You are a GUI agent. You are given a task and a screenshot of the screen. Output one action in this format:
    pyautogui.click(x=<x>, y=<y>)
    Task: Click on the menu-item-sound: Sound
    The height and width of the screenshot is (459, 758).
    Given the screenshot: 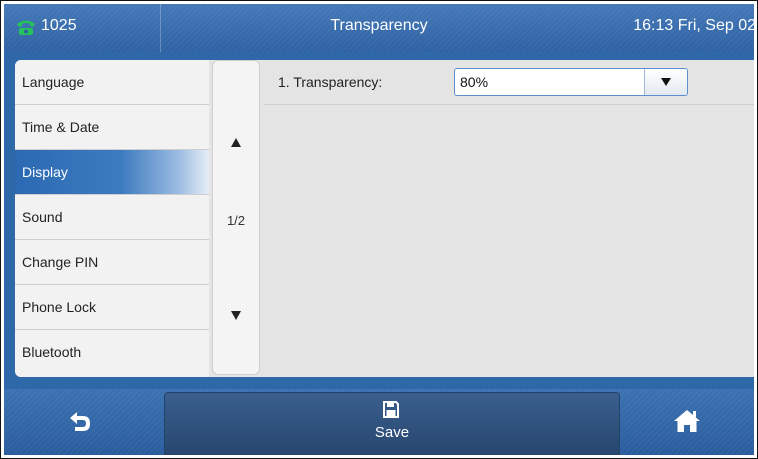 What is the action you would take?
    pyautogui.click(x=112, y=217)
    